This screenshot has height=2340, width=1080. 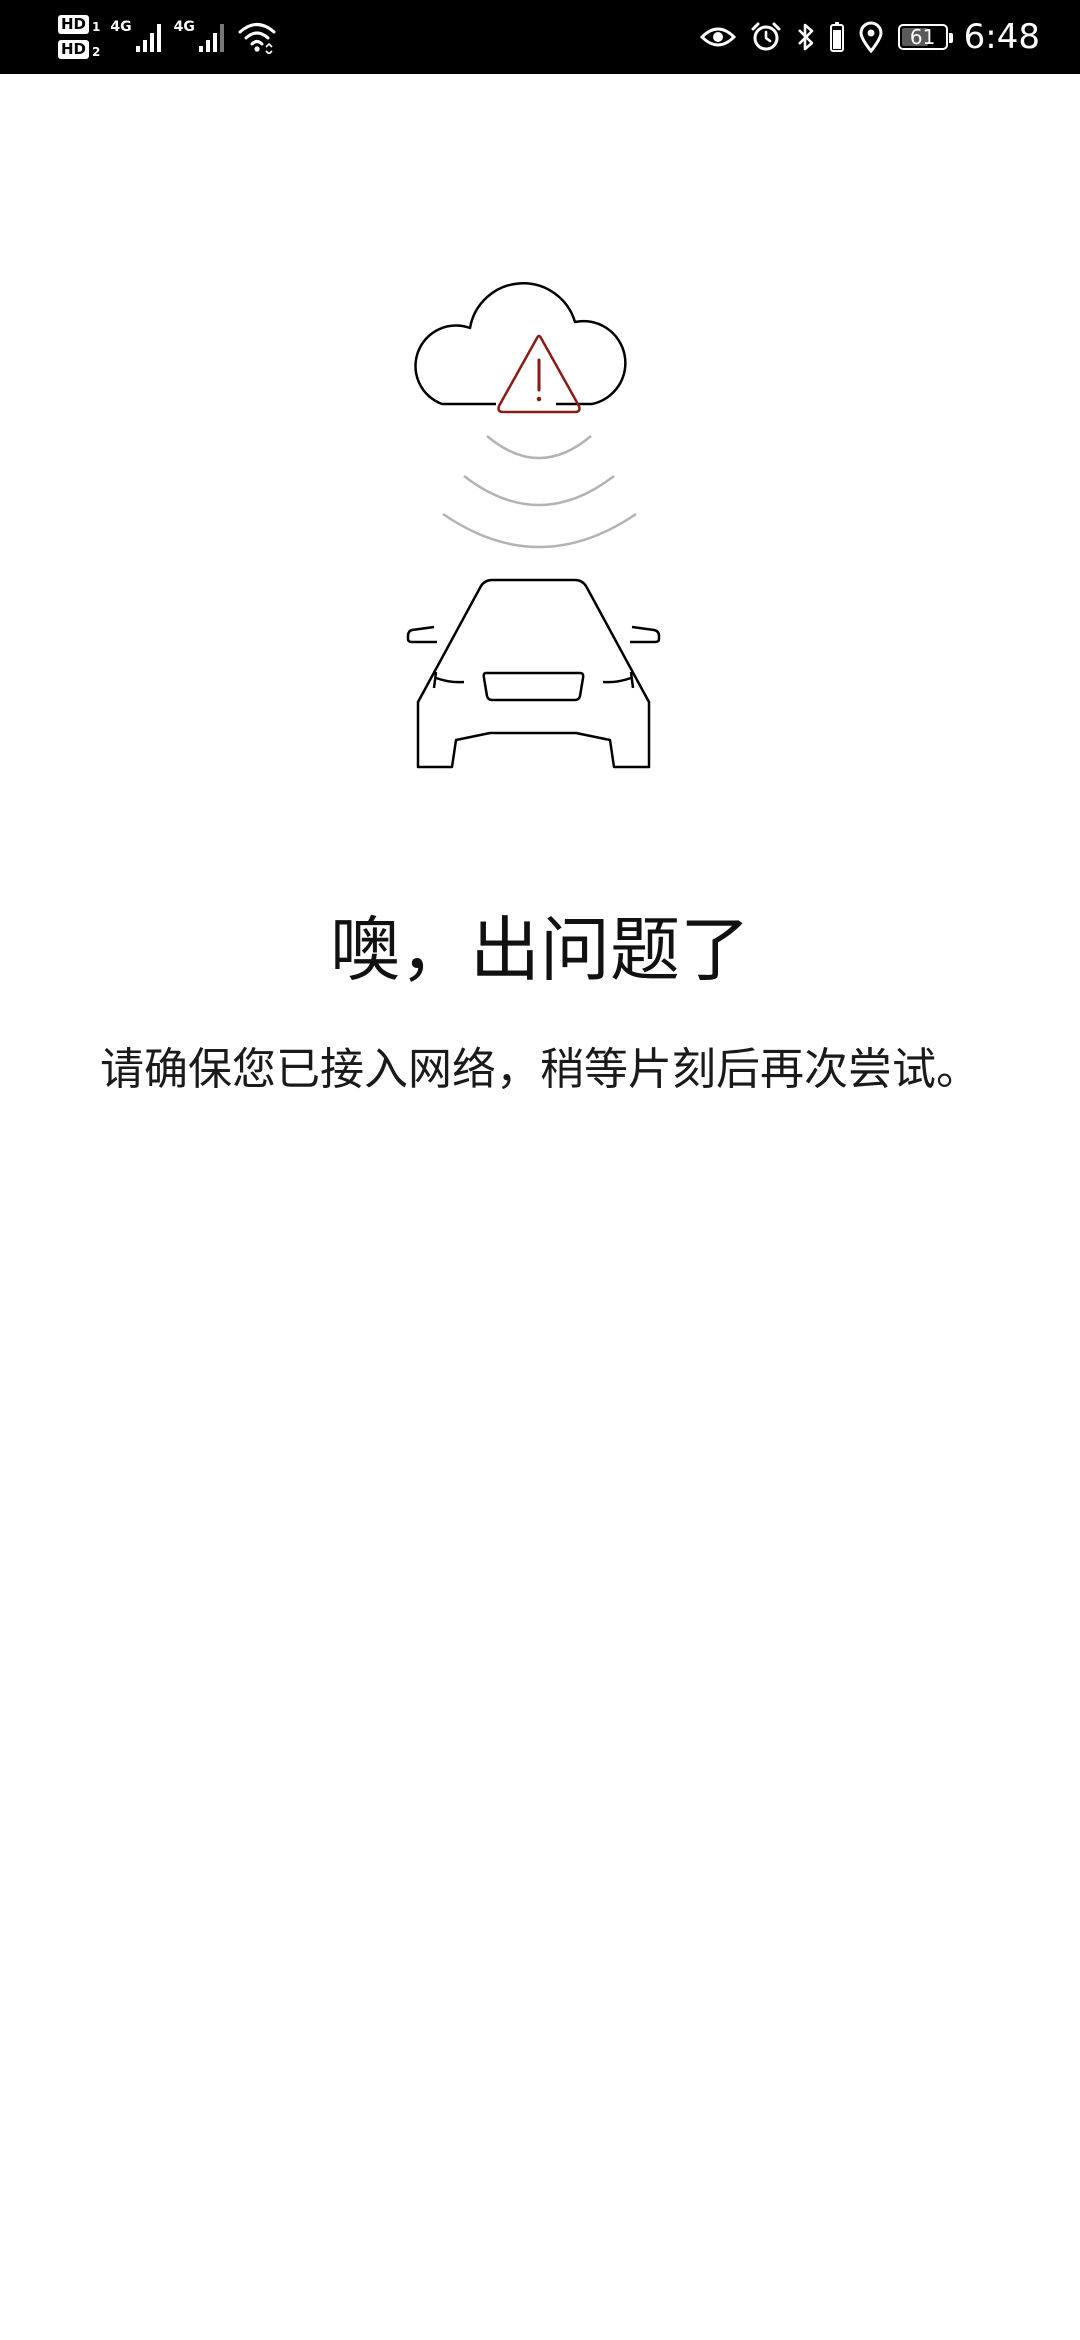 I want to click on connection-error-illustration, so click(x=533, y=525).